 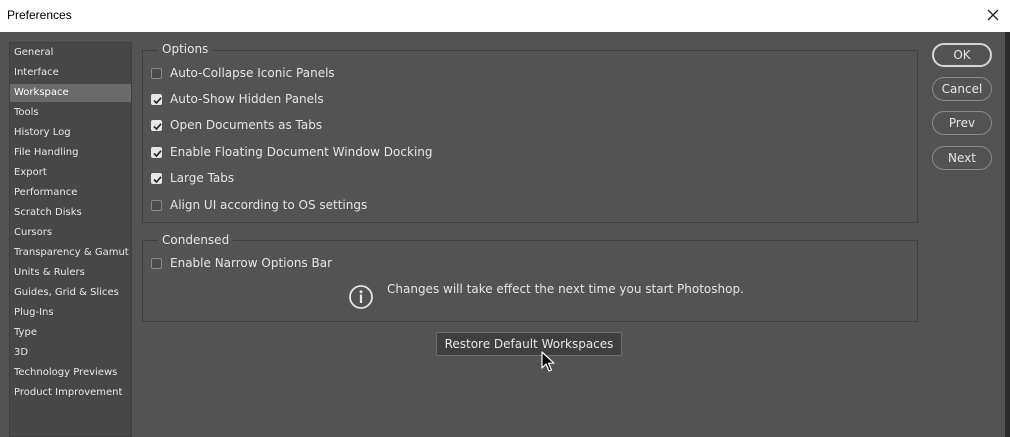 What do you see at coordinates (70, 53) in the screenshot?
I see `sidebar-item-general: General` at bounding box center [70, 53].